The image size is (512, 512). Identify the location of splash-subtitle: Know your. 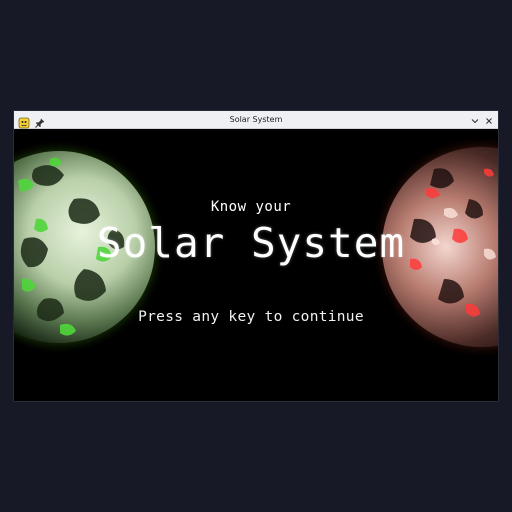
(251, 207).